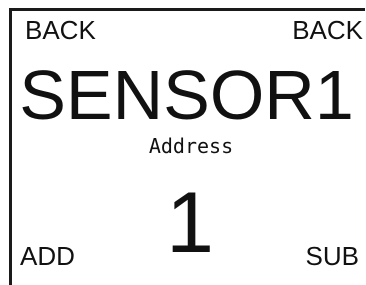  I want to click on address-label: Address, so click(191, 146).